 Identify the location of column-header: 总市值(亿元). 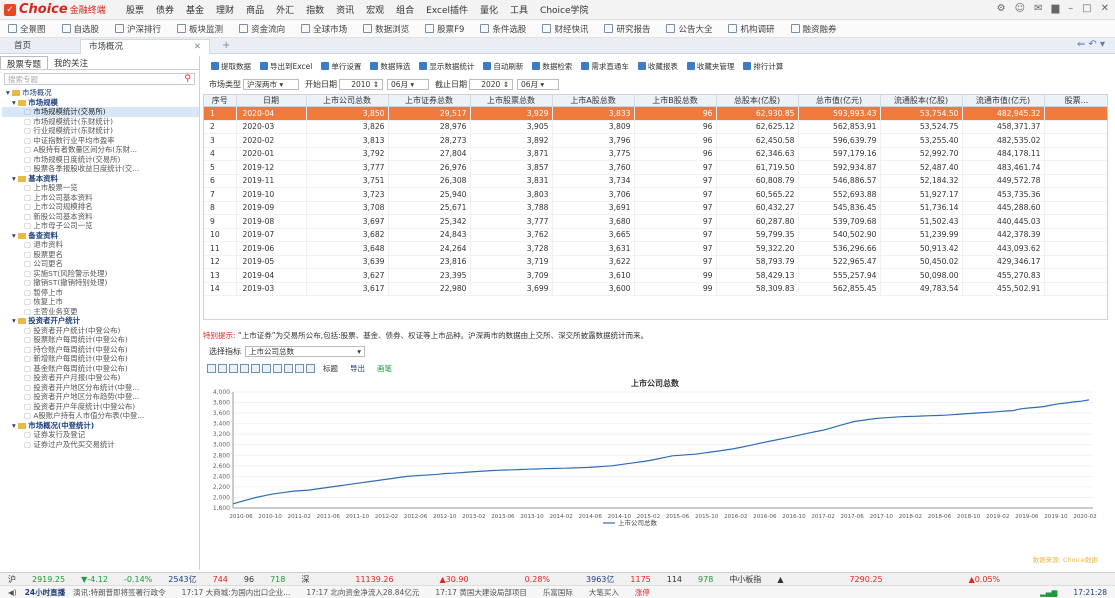
(839, 101).